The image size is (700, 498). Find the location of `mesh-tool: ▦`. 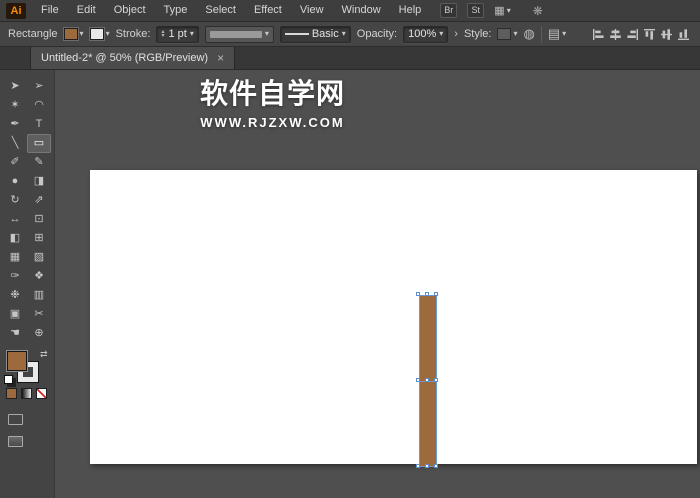

mesh-tool: ▦ is located at coordinates (15, 257).